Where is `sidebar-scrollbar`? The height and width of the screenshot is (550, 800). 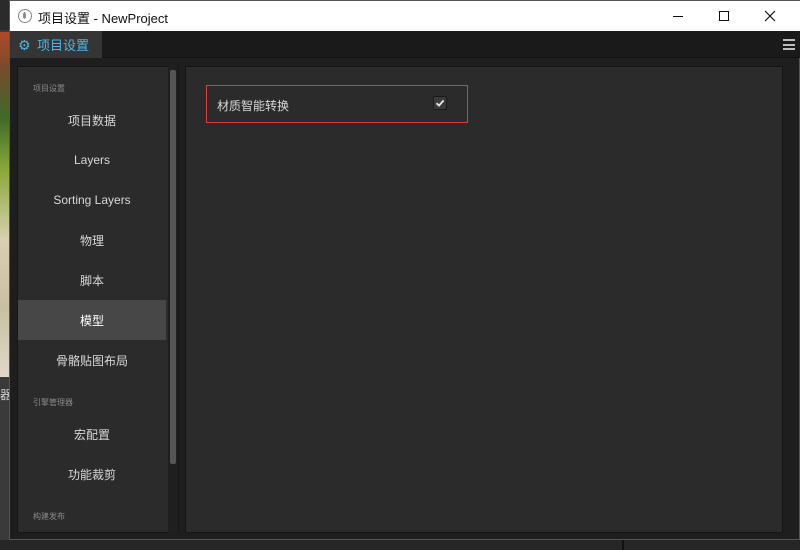
sidebar-scrollbar is located at coordinates (173, 299).